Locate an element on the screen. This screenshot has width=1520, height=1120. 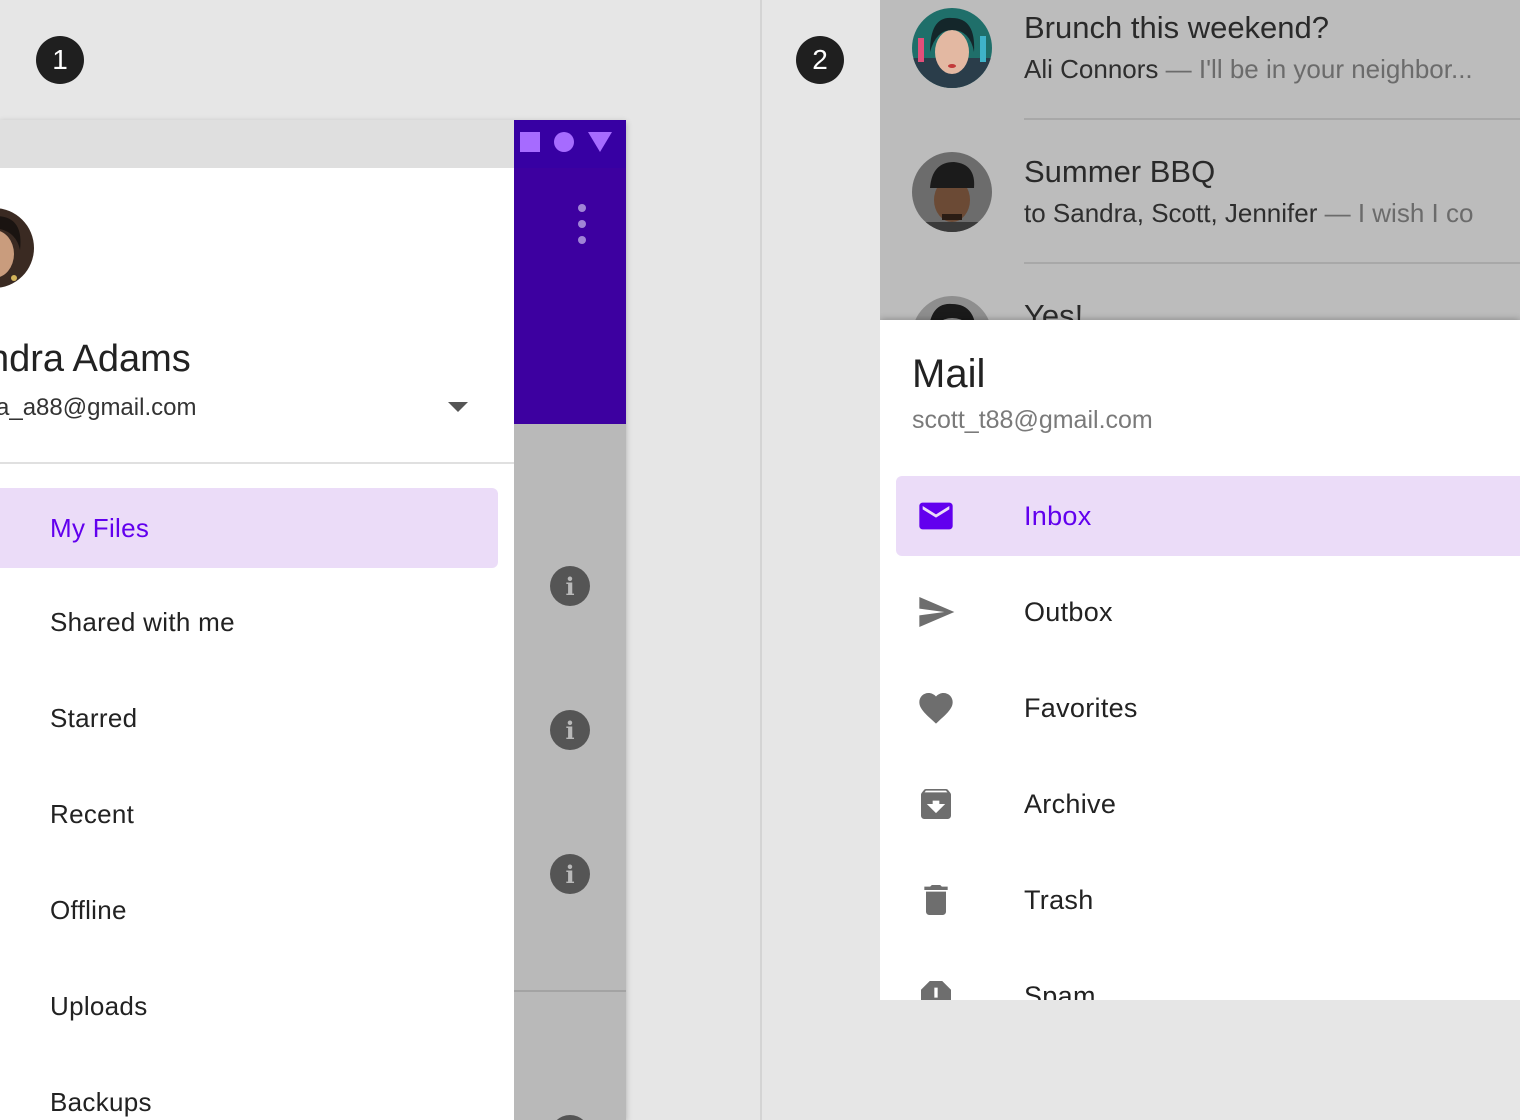
message-subject: Summer BBQ is located at coordinates (1120, 171).